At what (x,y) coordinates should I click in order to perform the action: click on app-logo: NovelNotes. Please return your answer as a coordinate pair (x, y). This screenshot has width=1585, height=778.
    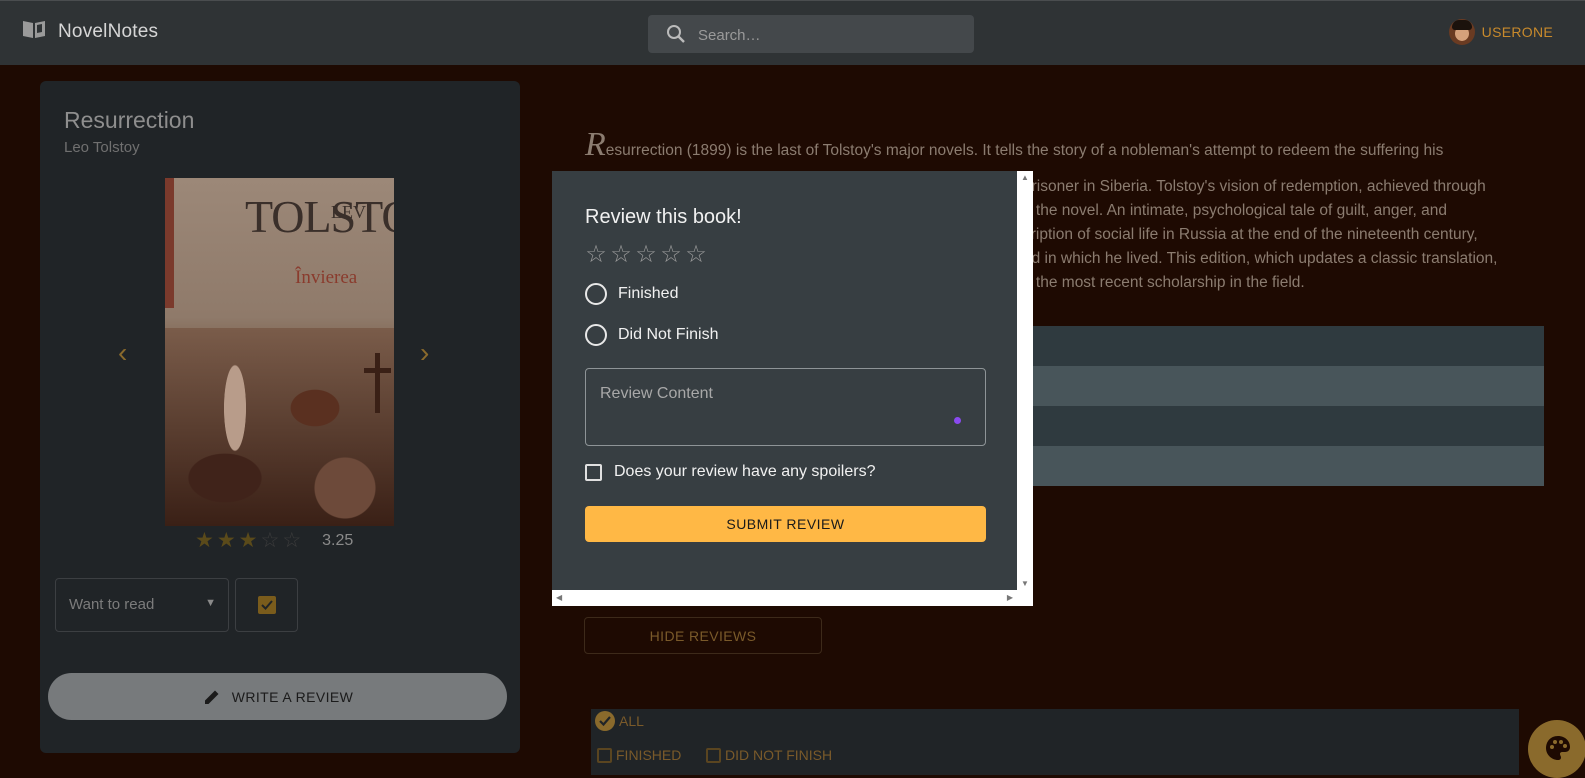
    Looking at the image, I should click on (90, 31).